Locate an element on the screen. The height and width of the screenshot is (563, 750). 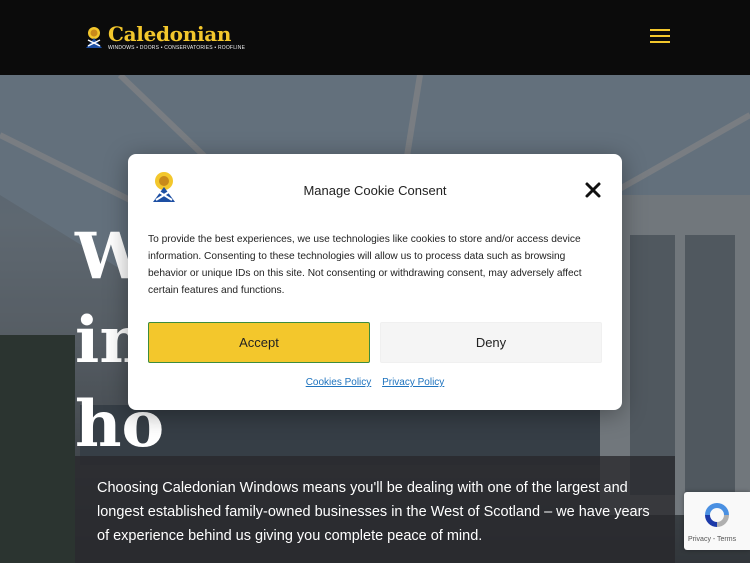
recaptcha-icon is located at coordinates (717, 515).